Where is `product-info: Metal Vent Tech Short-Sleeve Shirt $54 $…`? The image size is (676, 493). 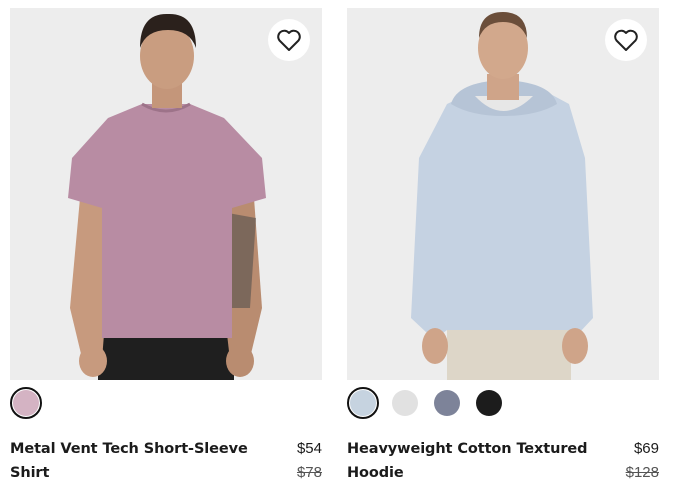 product-info: Metal Vent Tech Short-Sleeve Shirt $54 $… is located at coordinates (166, 461).